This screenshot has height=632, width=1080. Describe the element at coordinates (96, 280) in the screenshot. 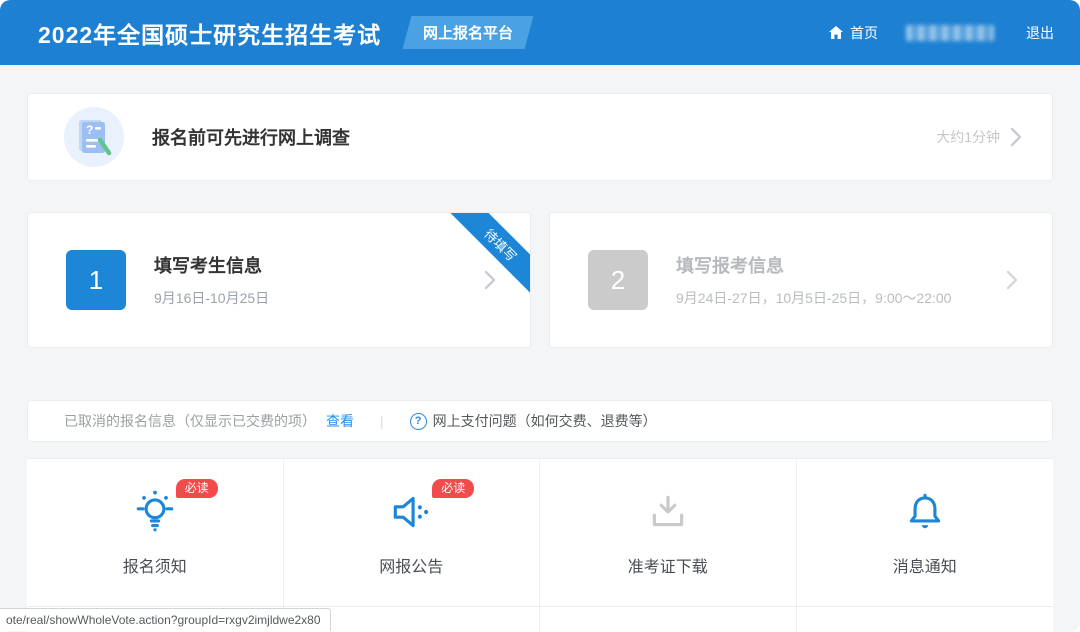

I see `step-number: 1` at that location.